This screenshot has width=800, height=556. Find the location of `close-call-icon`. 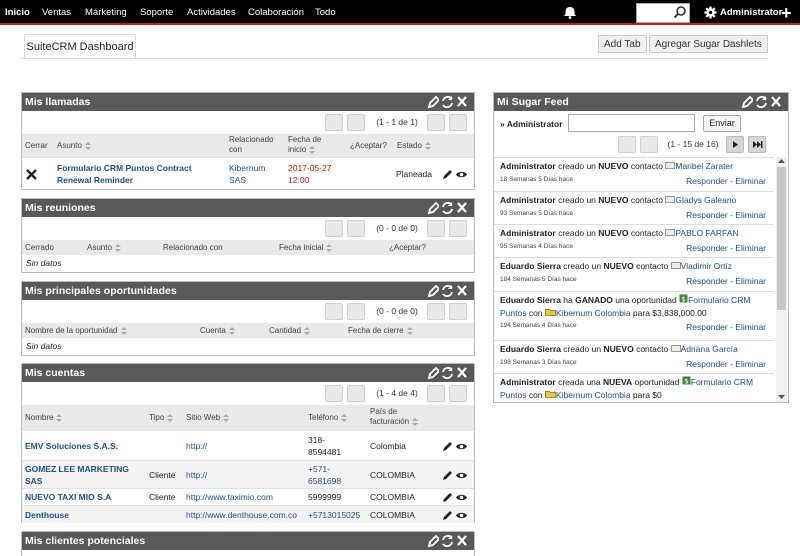

close-call-icon is located at coordinates (31, 174).